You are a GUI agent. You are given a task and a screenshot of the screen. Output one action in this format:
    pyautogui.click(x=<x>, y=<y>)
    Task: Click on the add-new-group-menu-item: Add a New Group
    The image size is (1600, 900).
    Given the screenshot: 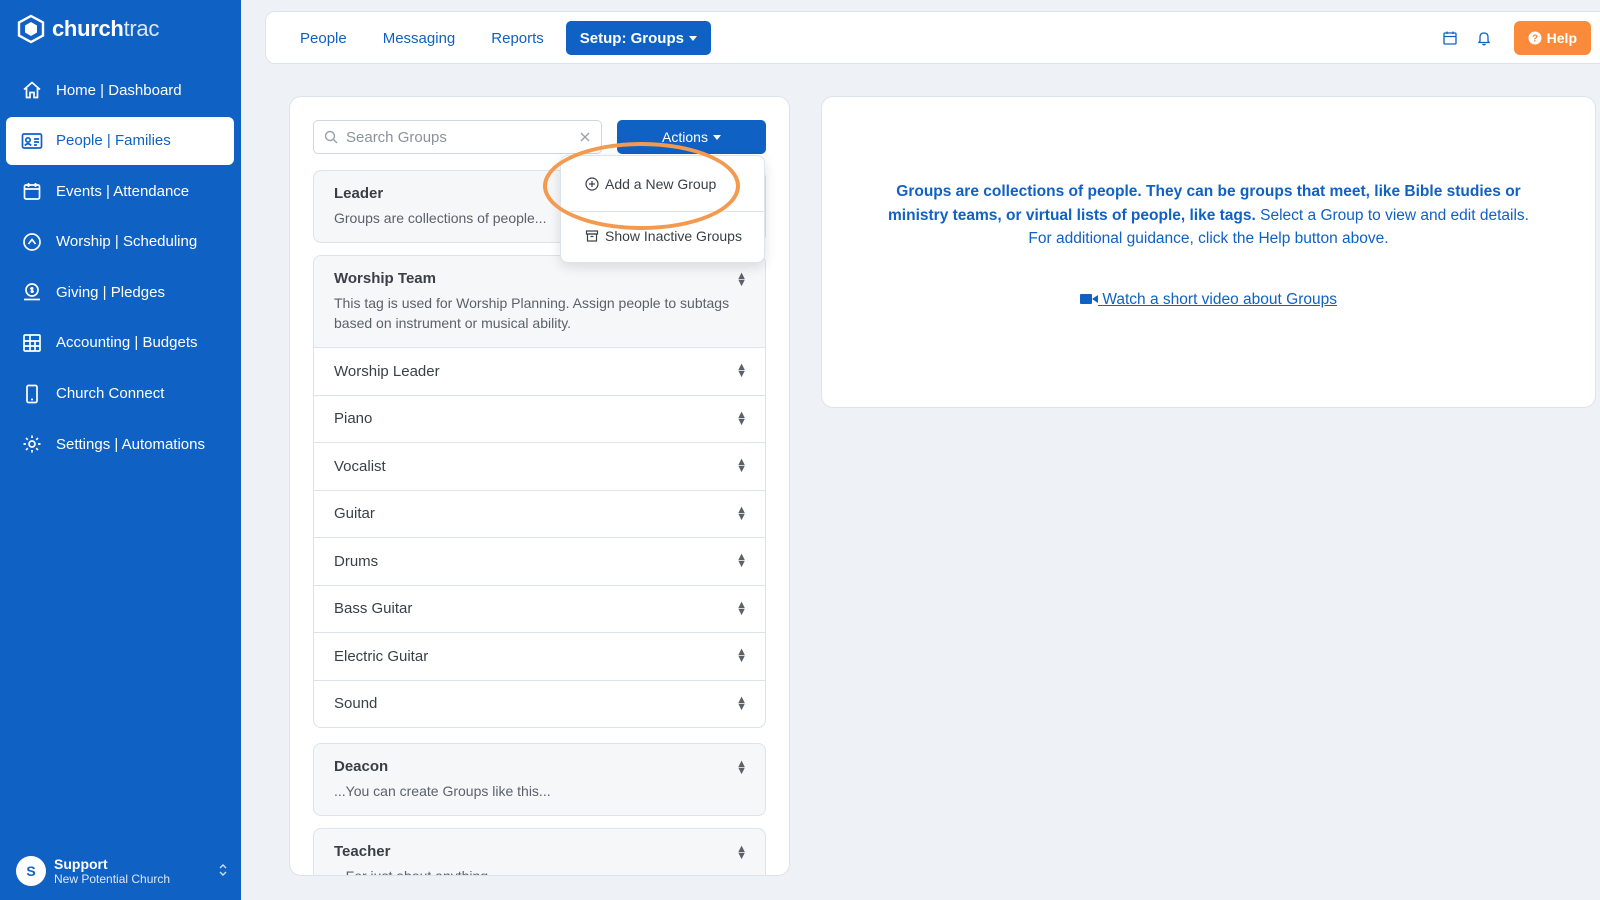 What is the action you would take?
    pyautogui.click(x=650, y=184)
    